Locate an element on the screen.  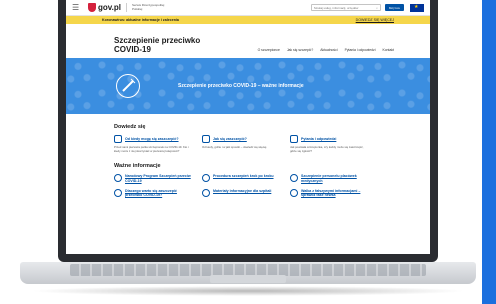
search-placeholder: Szukaj usług, informacji, urzędów is located at coordinates (336, 7).